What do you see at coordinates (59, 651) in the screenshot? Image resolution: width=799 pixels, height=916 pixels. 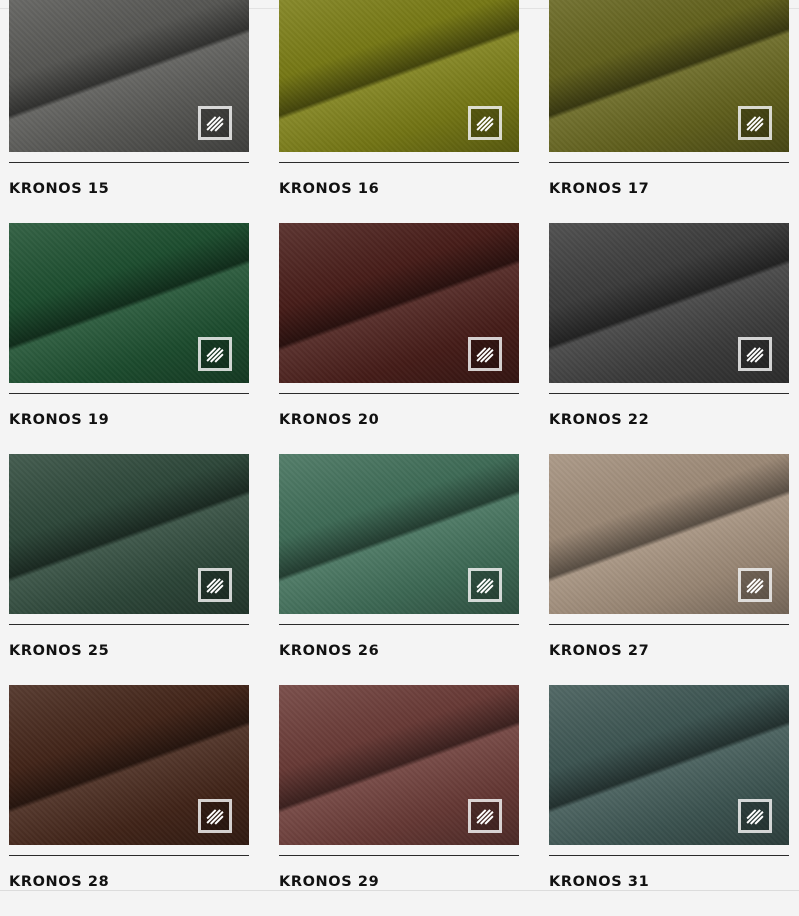 I see `fabric-name: KRONOS 25` at bounding box center [59, 651].